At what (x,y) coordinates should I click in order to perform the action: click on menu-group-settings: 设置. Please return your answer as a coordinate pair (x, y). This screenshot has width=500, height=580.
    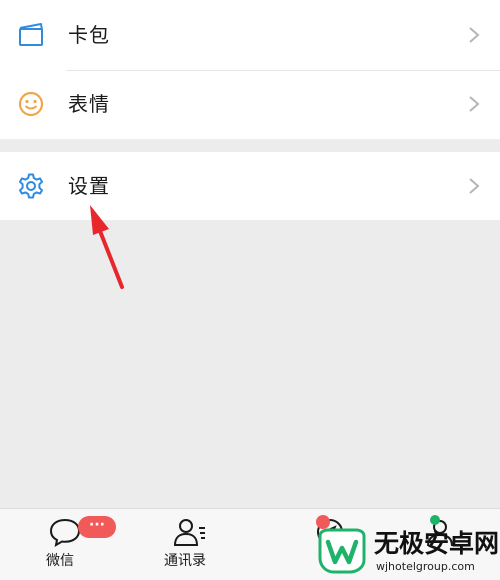
    Looking at the image, I should click on (250, 186).